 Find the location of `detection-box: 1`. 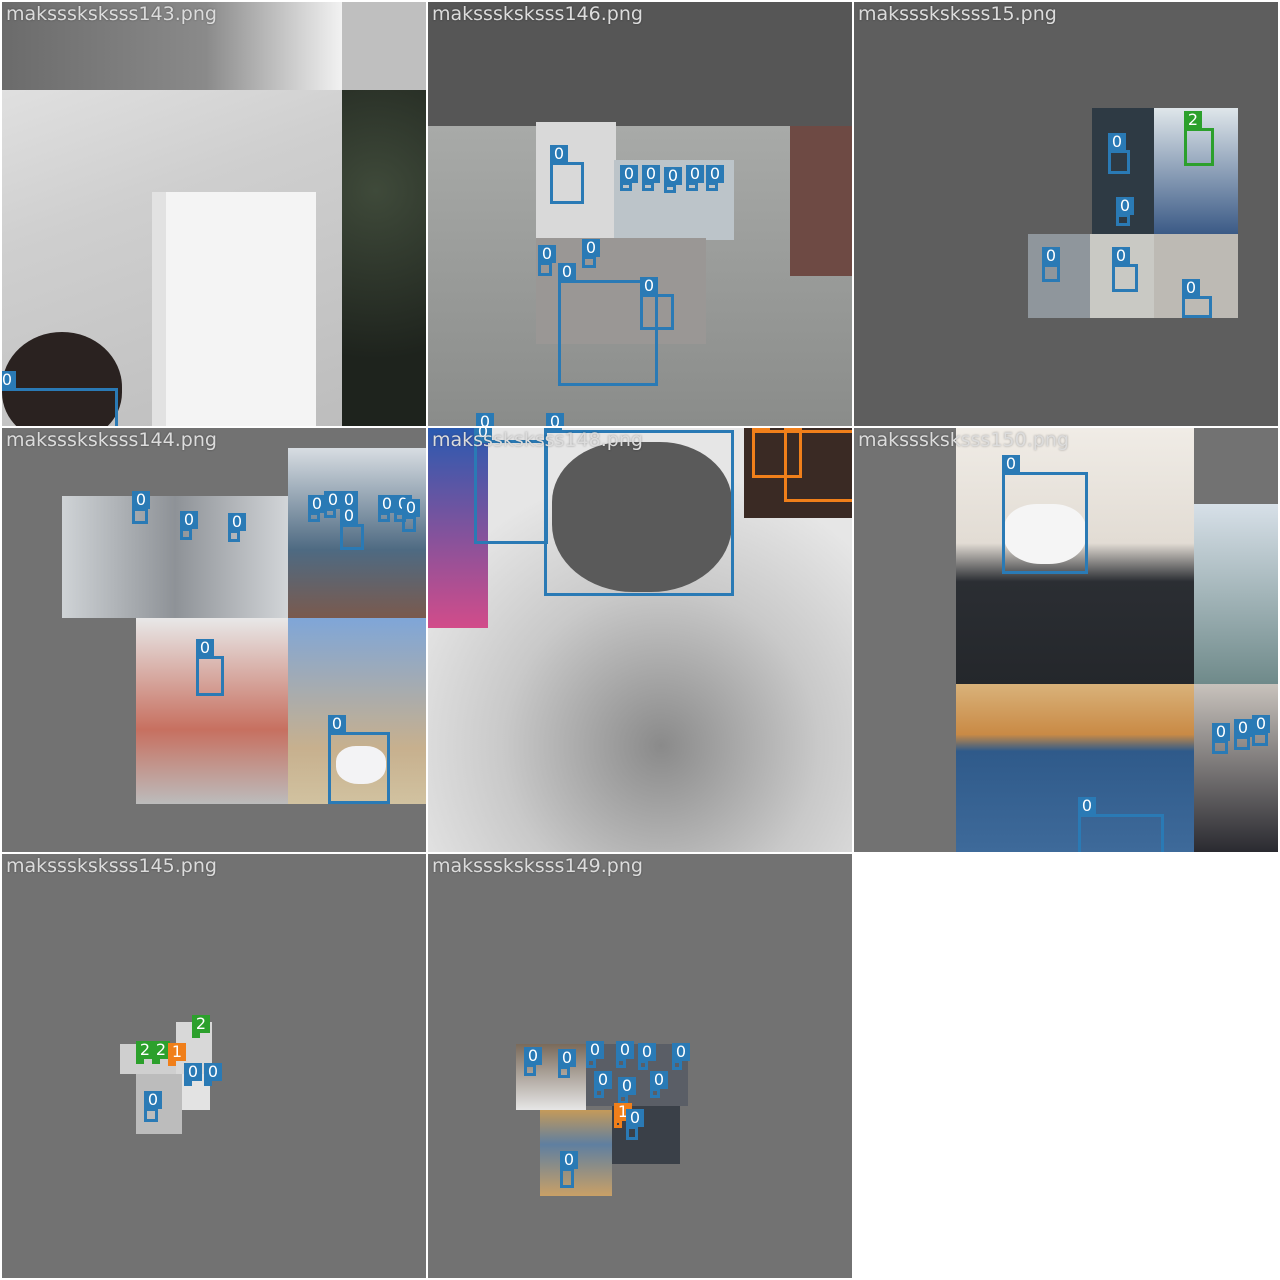

detection-box: 1 is located at coordinates (818, 465).